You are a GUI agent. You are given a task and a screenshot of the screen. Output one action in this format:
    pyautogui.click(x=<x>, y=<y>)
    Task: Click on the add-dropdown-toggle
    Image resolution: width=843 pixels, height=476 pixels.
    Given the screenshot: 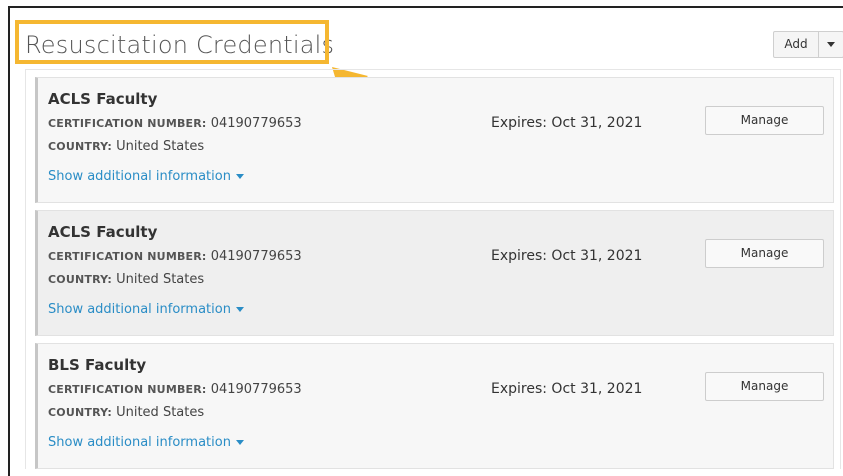 What is the action you would take?
    pyautogui.click(x=831, y=44)
    